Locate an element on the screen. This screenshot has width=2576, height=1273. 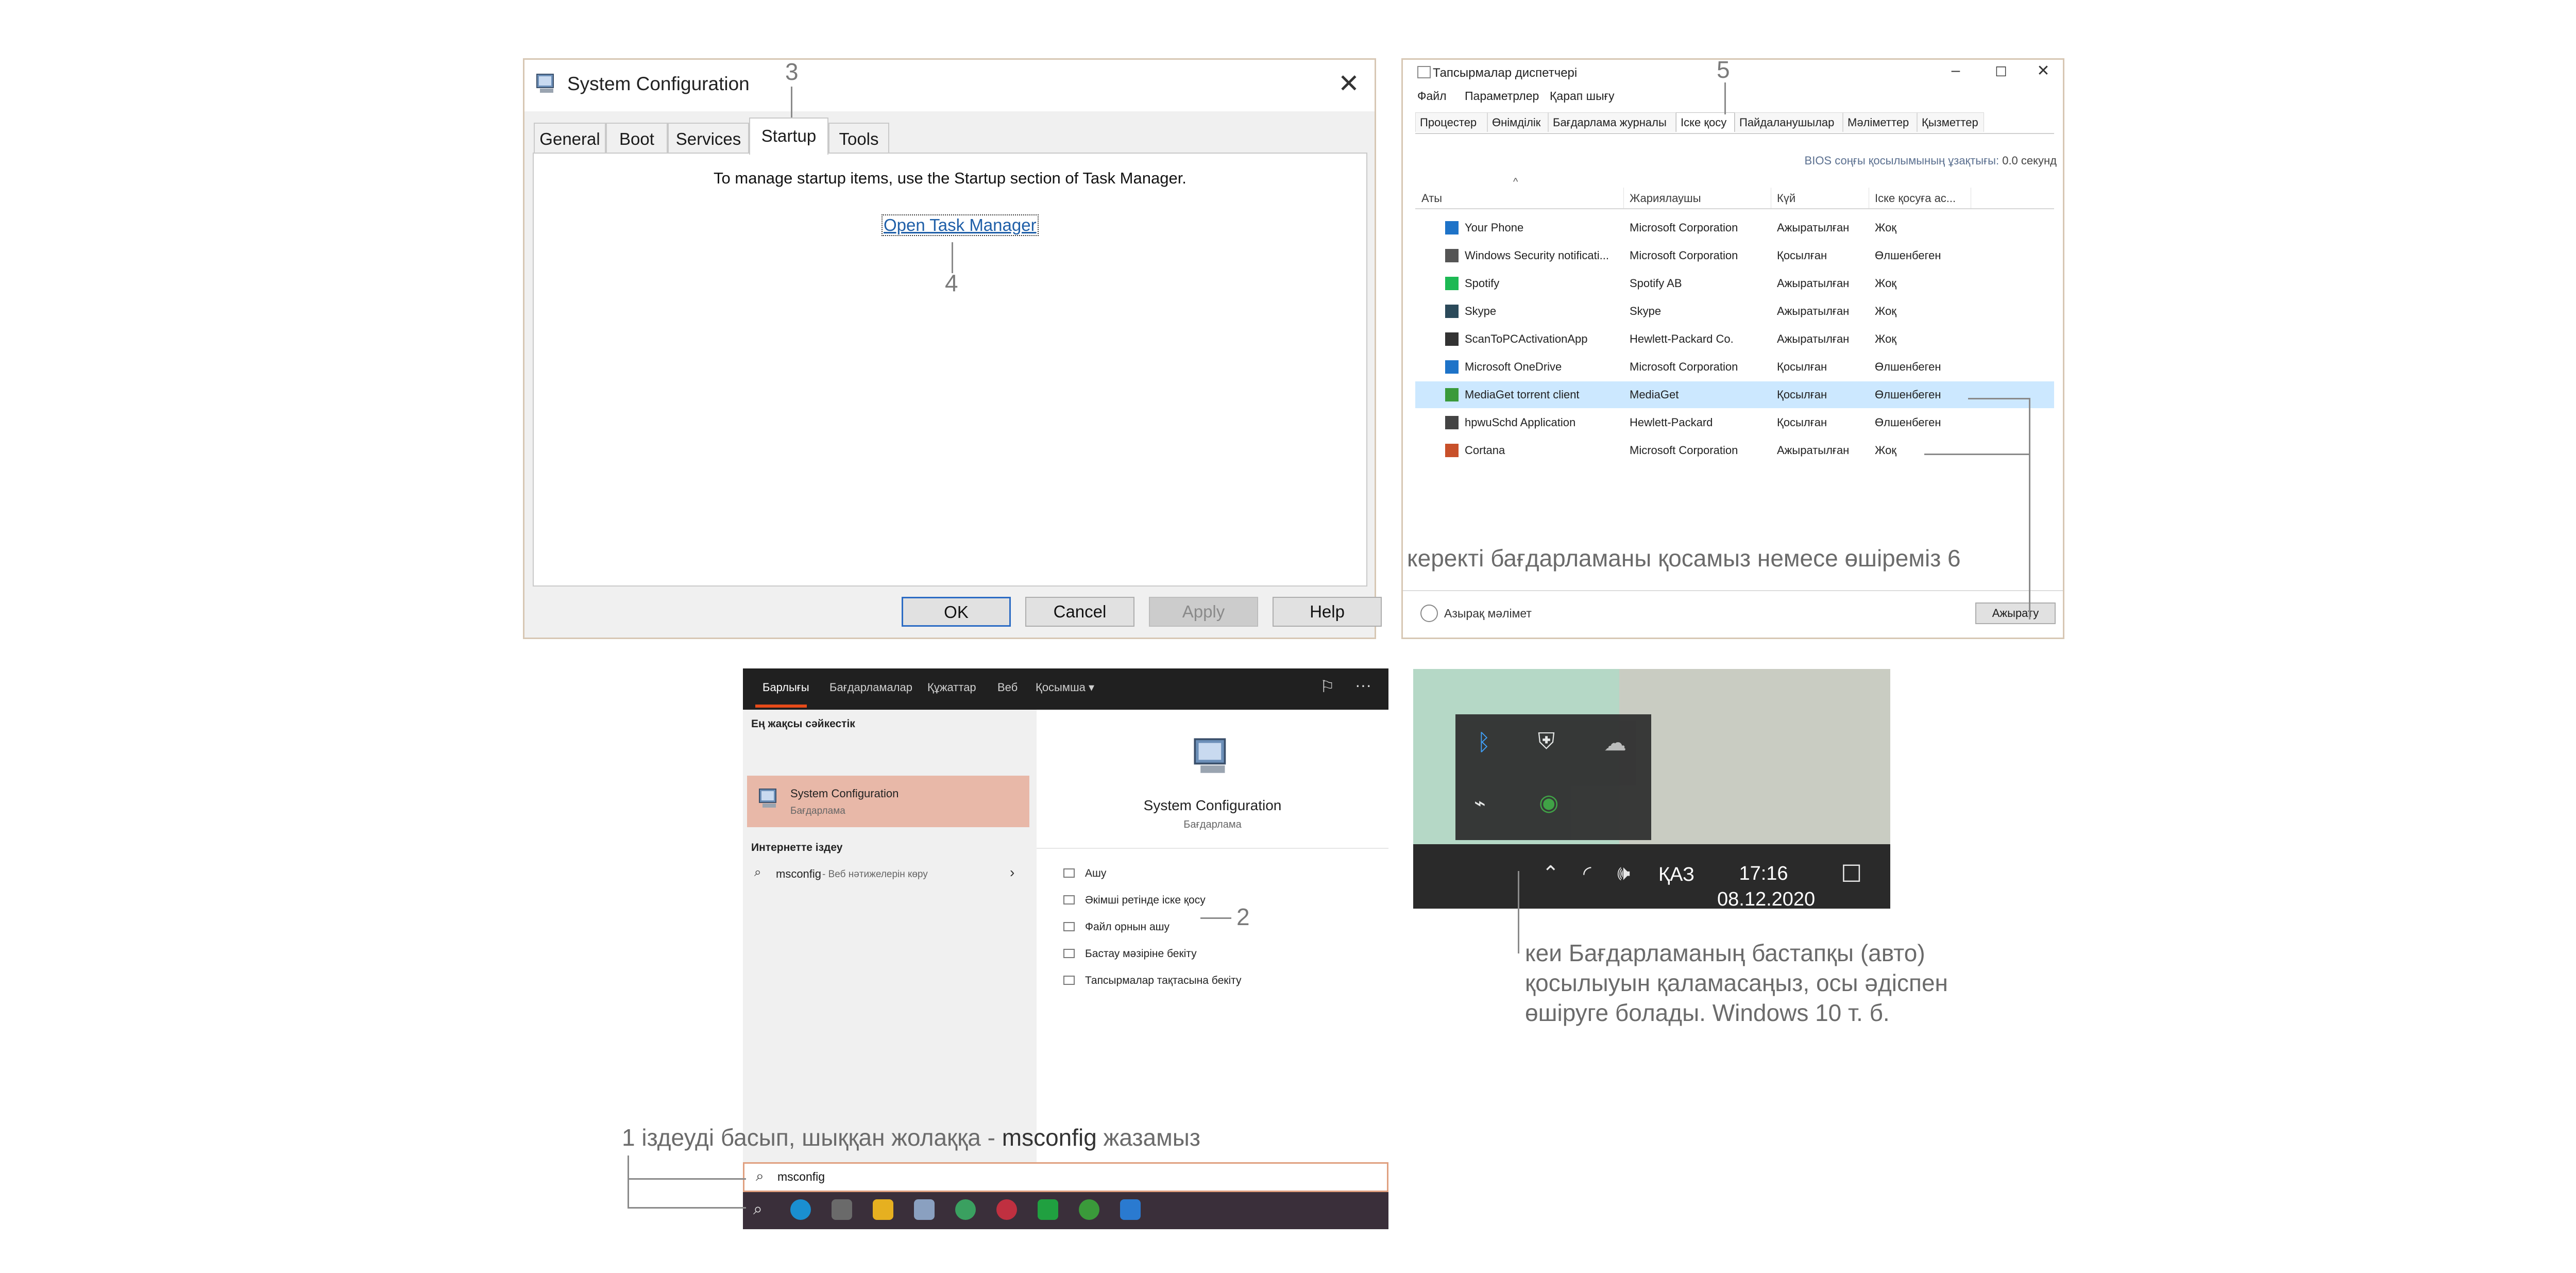
hp-scan-icon is located at coordinates (1452, 339).